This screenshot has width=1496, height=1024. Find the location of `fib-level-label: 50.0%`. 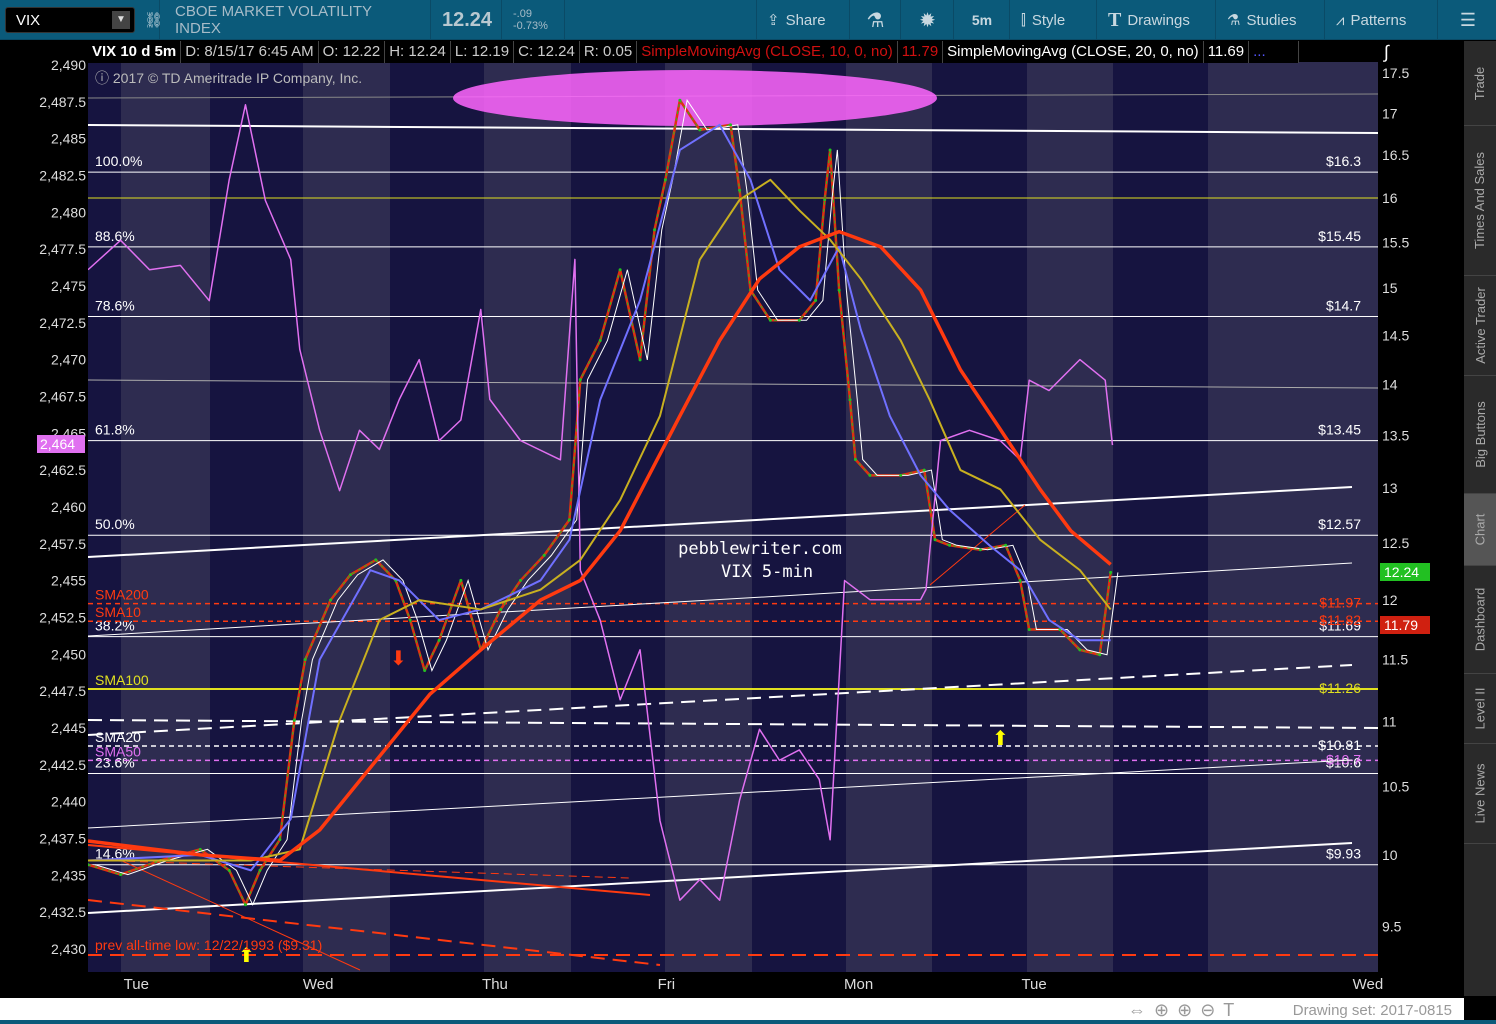

fib-level-label: 50.0% is located at coordinates (115, 524).